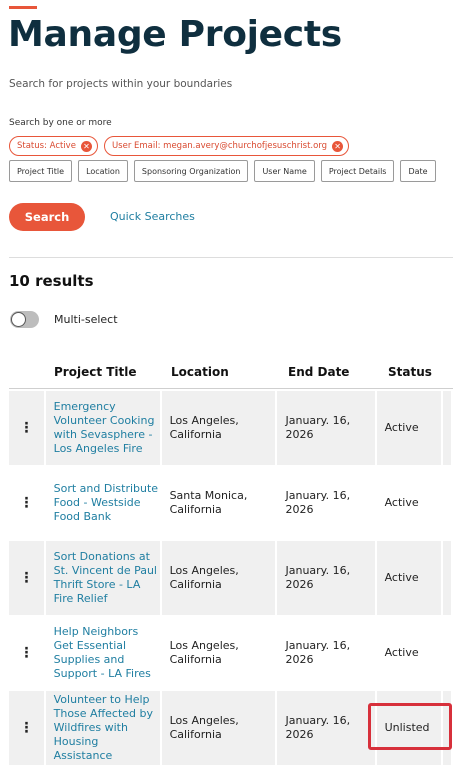  I want to click on multiselect-label: Multi-select, so click(86, 319).